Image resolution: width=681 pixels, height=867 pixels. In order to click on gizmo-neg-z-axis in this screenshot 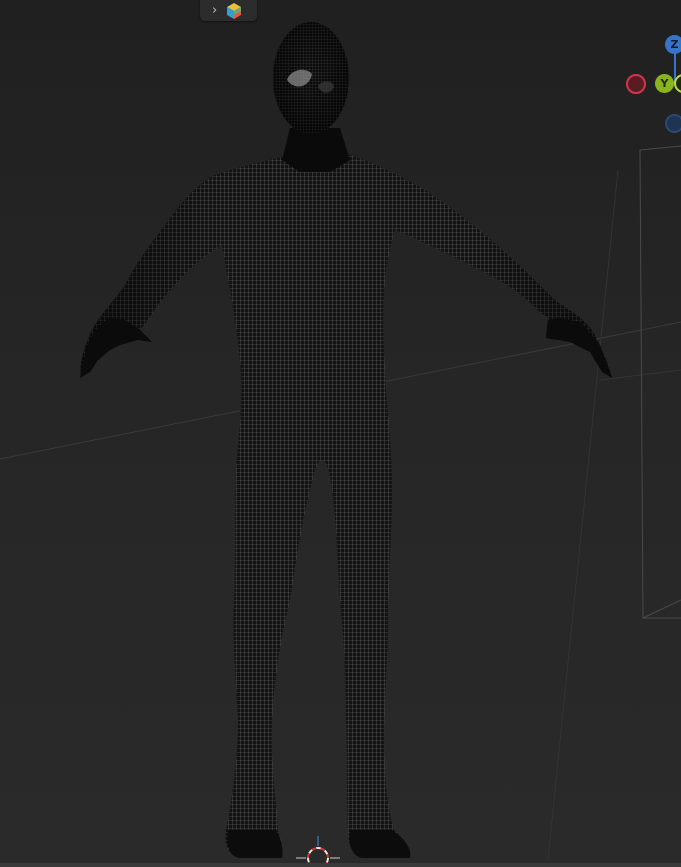, I will do `click(673, 123)`.